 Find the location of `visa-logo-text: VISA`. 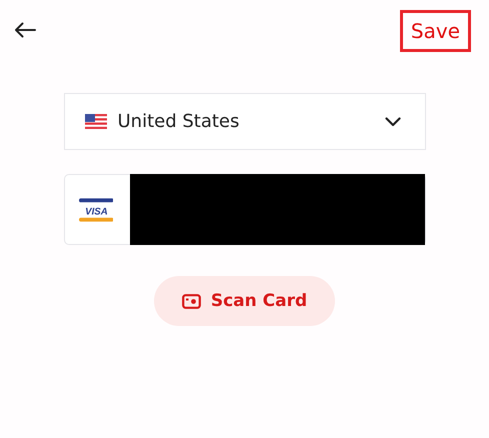

visa-logo-text: VISA is located at coordinates (96, 211).